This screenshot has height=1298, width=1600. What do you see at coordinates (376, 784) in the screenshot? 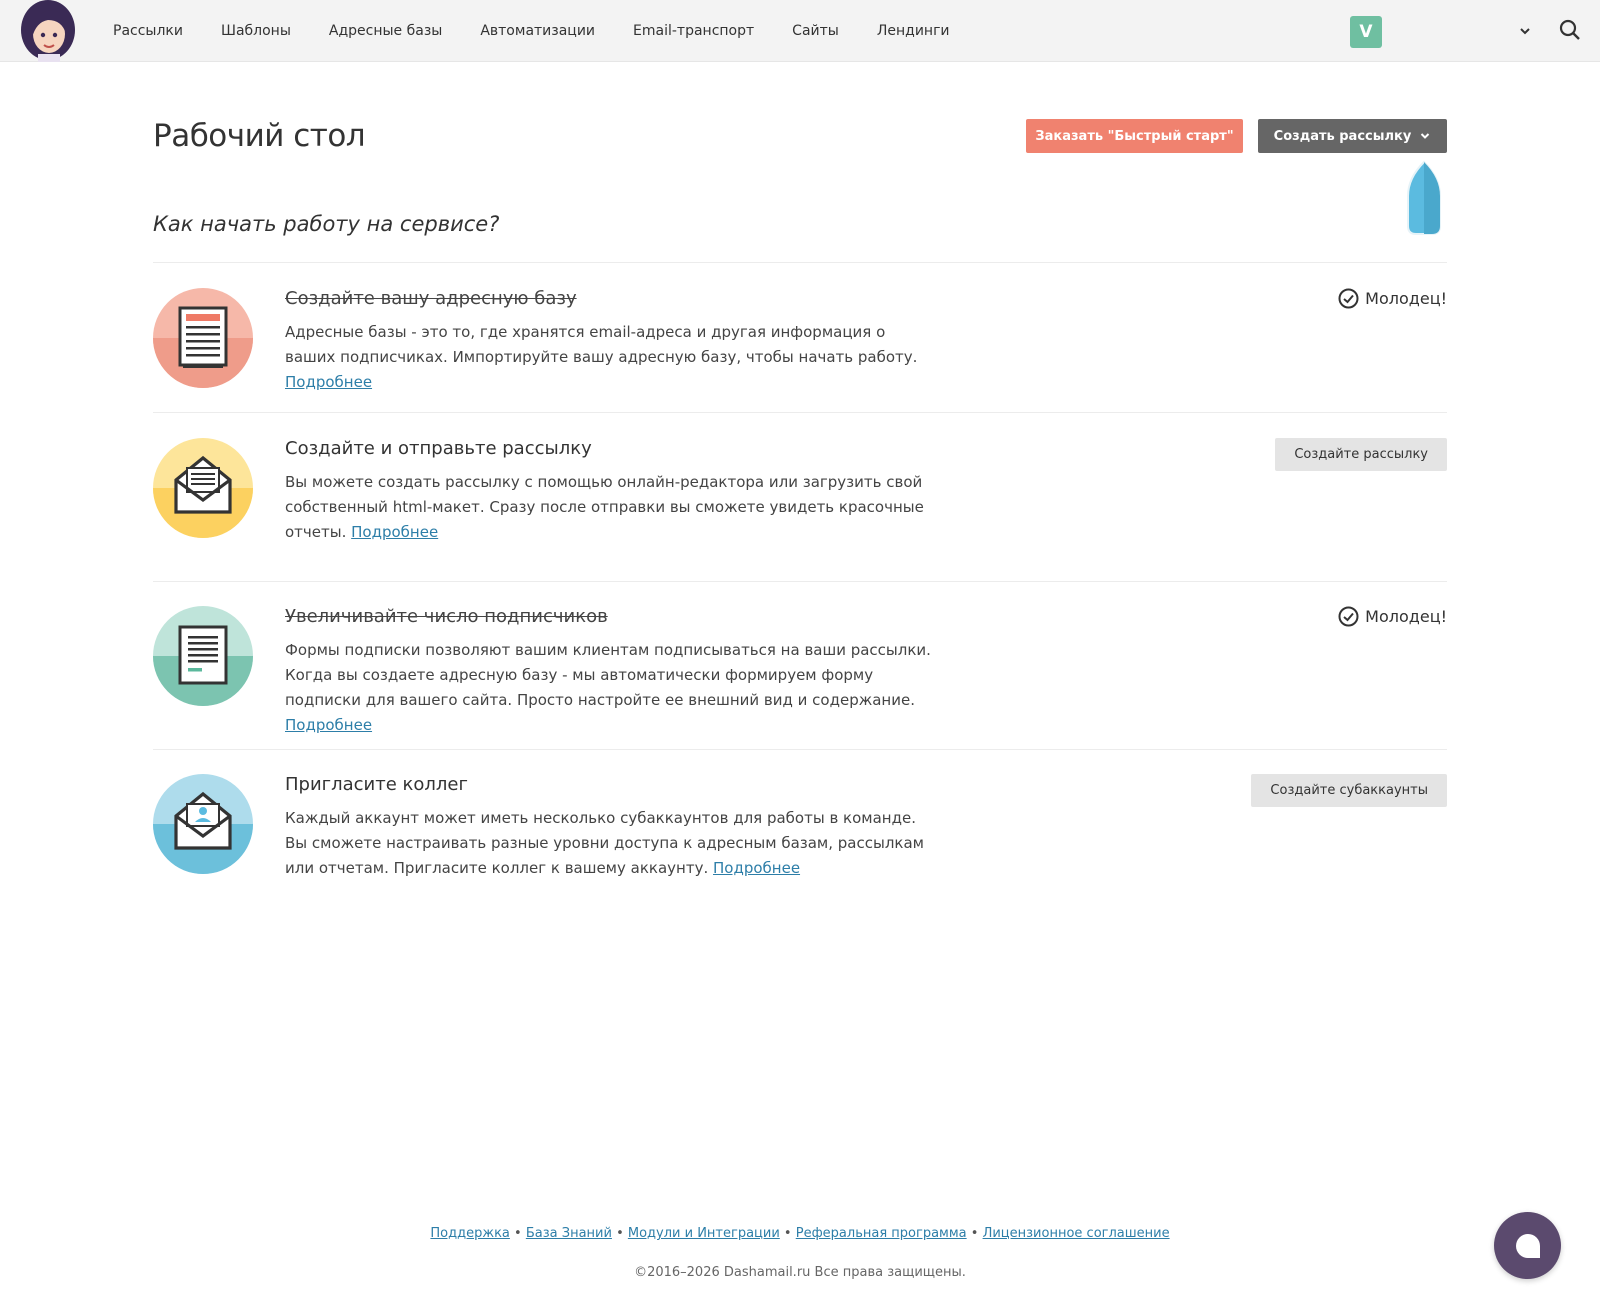
I see `step-title: Пригласите коллег` at bounding box center [376, 784].